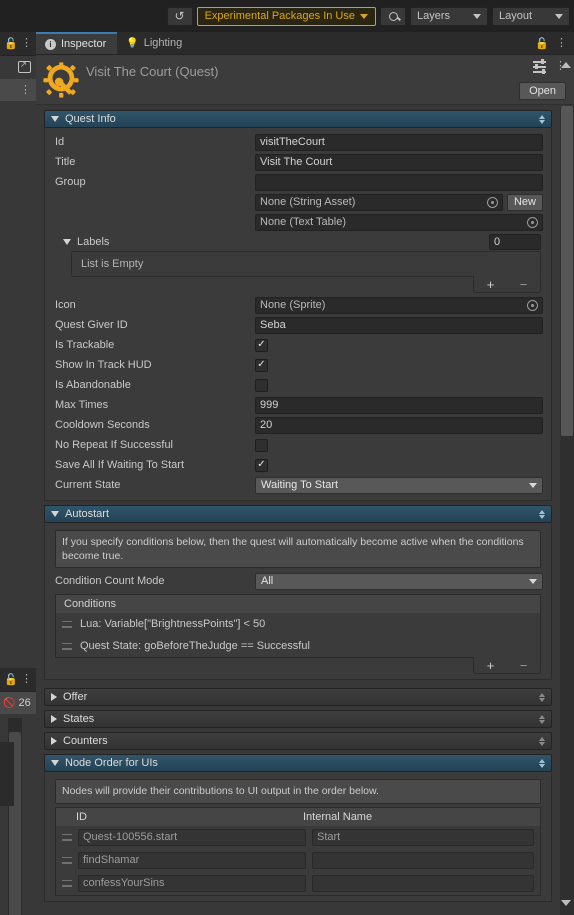 This screenshot has width=574, height=915. I want to click on console-panel-tabbar: 🔓 ⋮, so click(18, 680).